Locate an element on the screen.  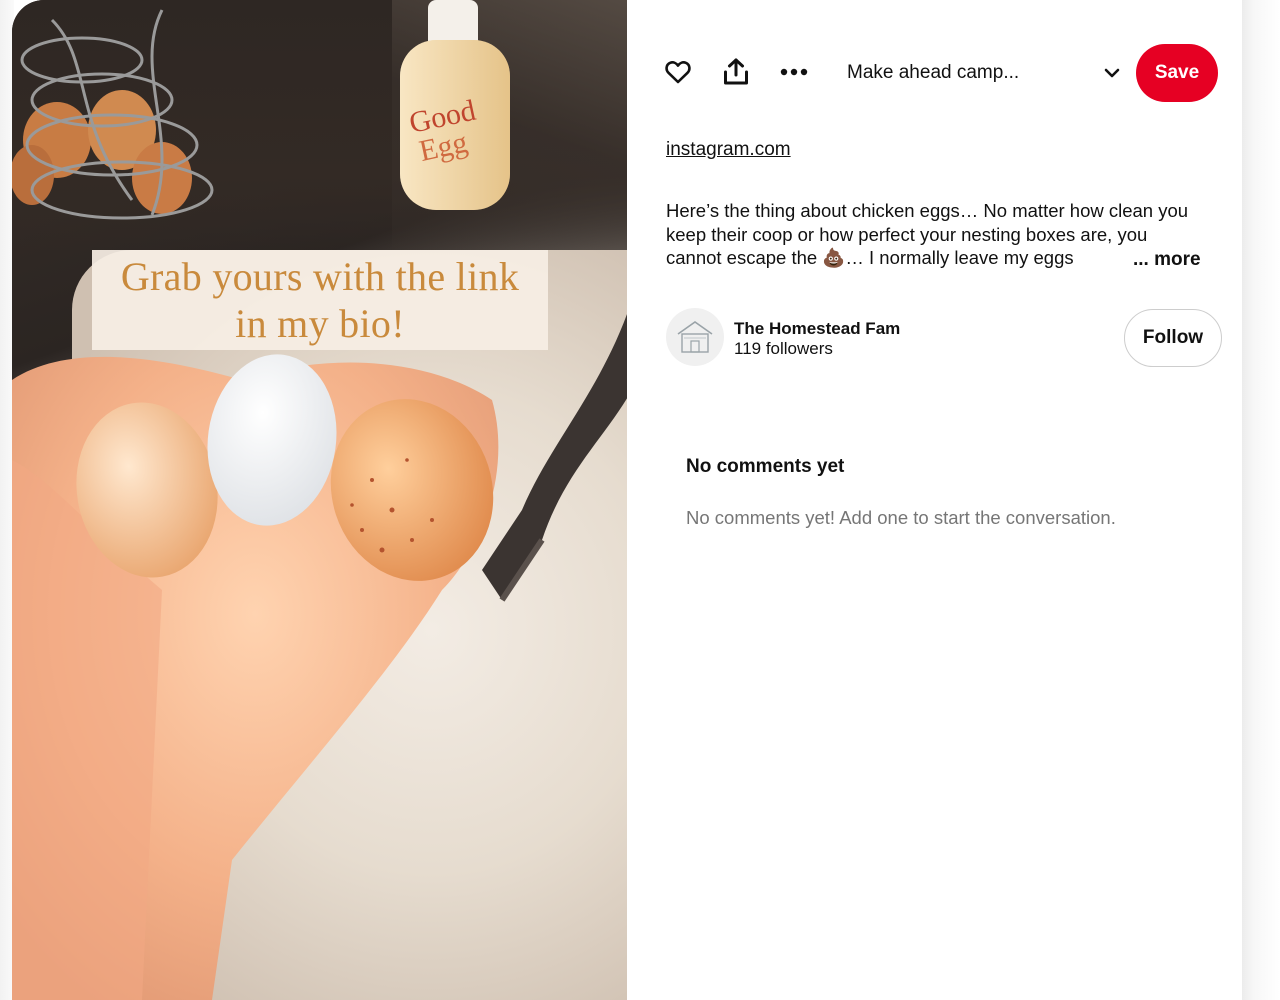
creator-avatar is located at coordinates (695, 337).